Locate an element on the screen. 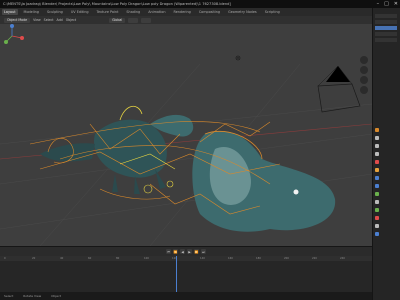  tab-rendering: Rendering is located at coordinates (181, 12).